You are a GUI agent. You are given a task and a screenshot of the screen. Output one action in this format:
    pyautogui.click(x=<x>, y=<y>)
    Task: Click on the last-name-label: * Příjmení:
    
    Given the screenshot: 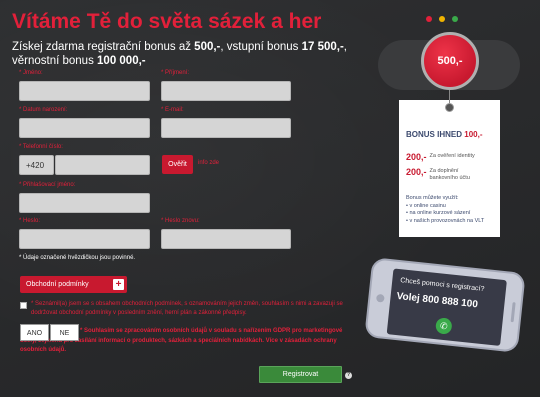 What is the action you would take?
    pyautogui.click(x=175, y=73)
    